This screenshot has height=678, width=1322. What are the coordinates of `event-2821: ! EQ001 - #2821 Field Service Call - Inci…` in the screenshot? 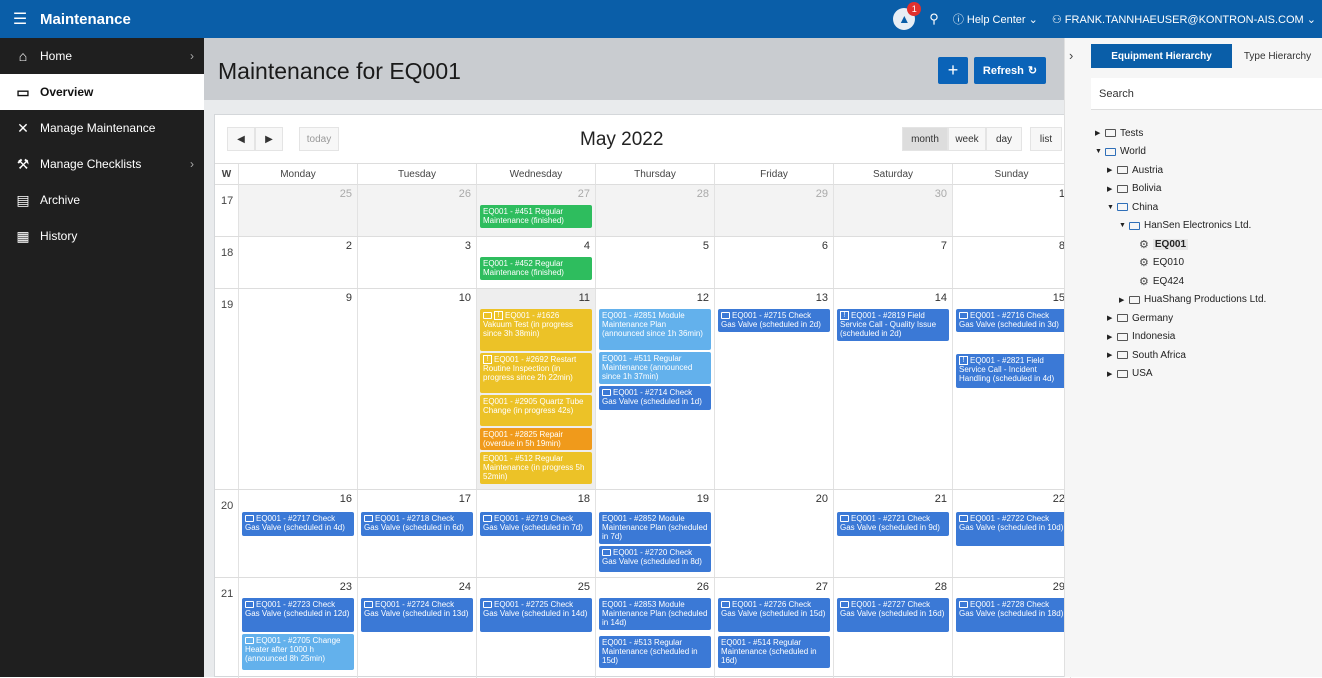 It's located at (1011, 371).